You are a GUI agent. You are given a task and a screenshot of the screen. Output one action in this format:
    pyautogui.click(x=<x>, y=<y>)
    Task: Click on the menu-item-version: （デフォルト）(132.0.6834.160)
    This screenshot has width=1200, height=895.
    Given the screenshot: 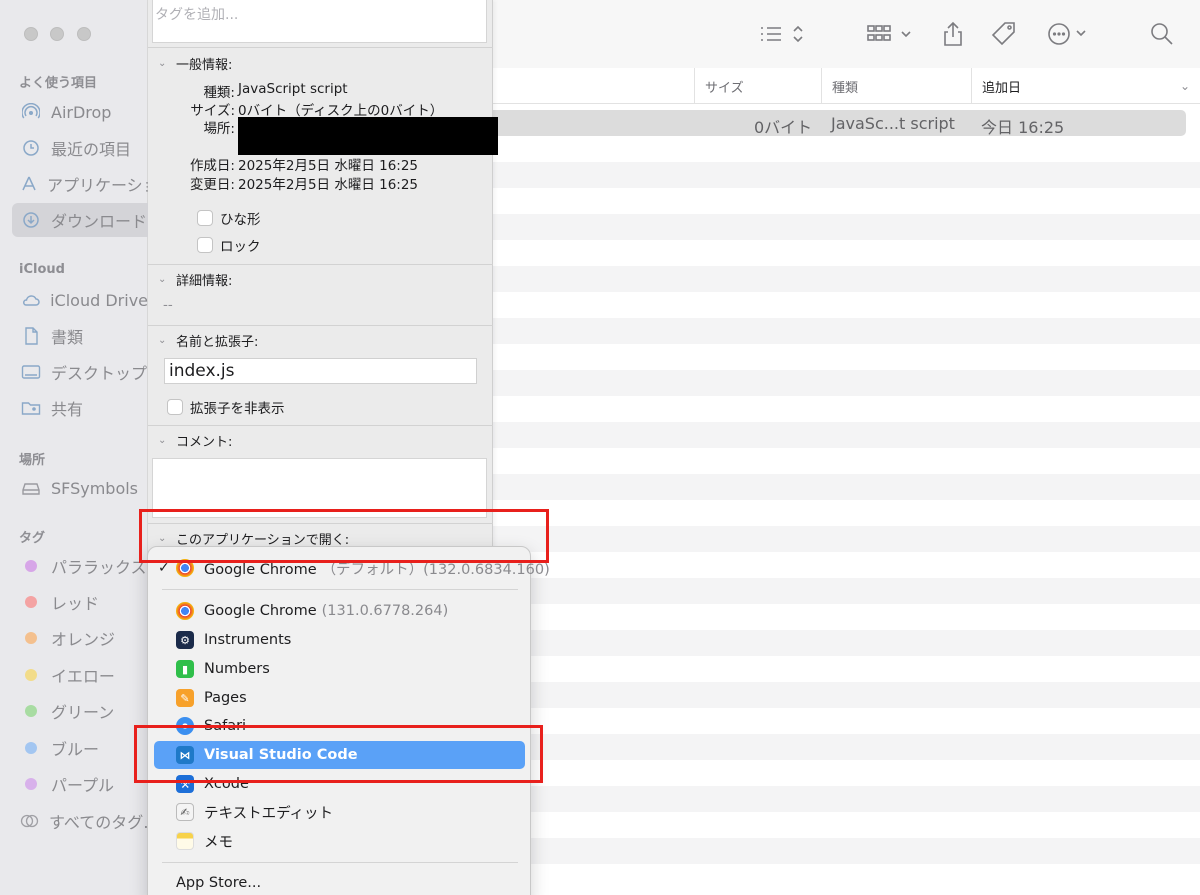 What is the action you would take?
    pyautogui.click(x=435, y=569)
    